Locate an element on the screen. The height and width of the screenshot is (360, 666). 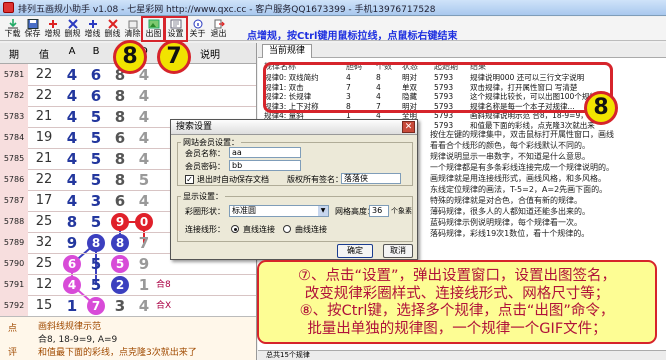
side-note: 合X is located at coordinates (164, 306).